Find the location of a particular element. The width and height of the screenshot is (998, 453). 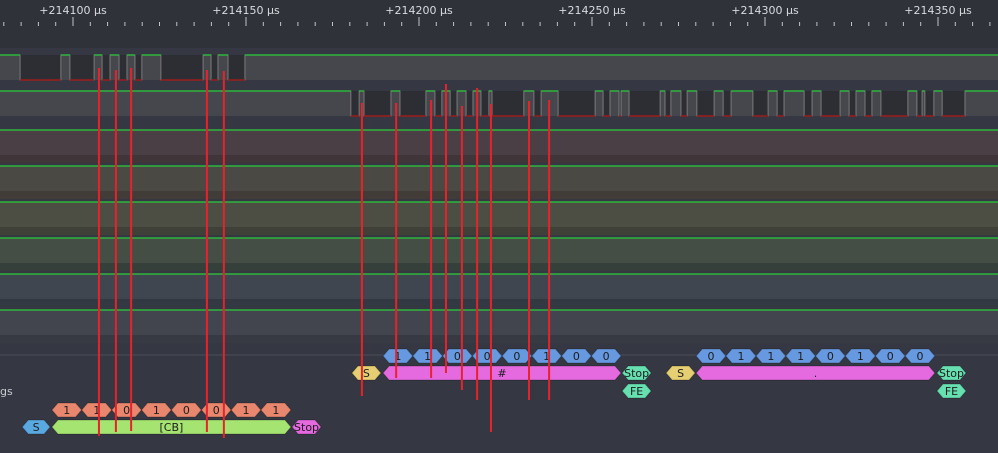

decoder-row-rx-bits: 11010011 is located at coordinates (171, 410).